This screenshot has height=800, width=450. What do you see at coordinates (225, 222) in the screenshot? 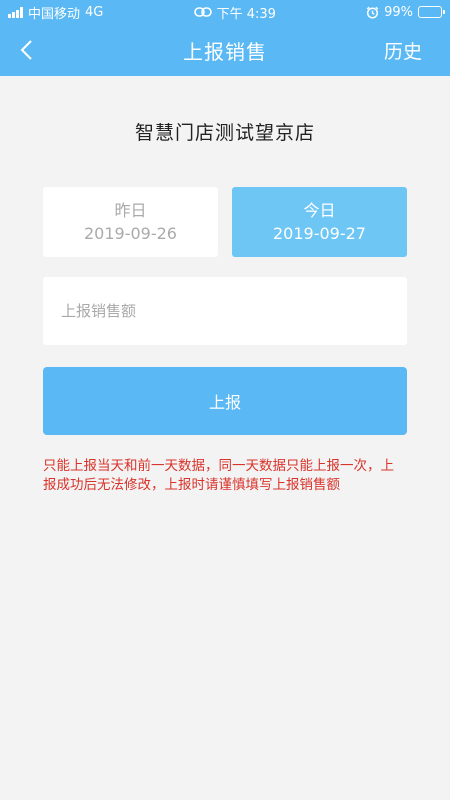
I see `date-selector: 昨日 2019-09-26 今日 2019-09-27` at bounding box center [225, 222].